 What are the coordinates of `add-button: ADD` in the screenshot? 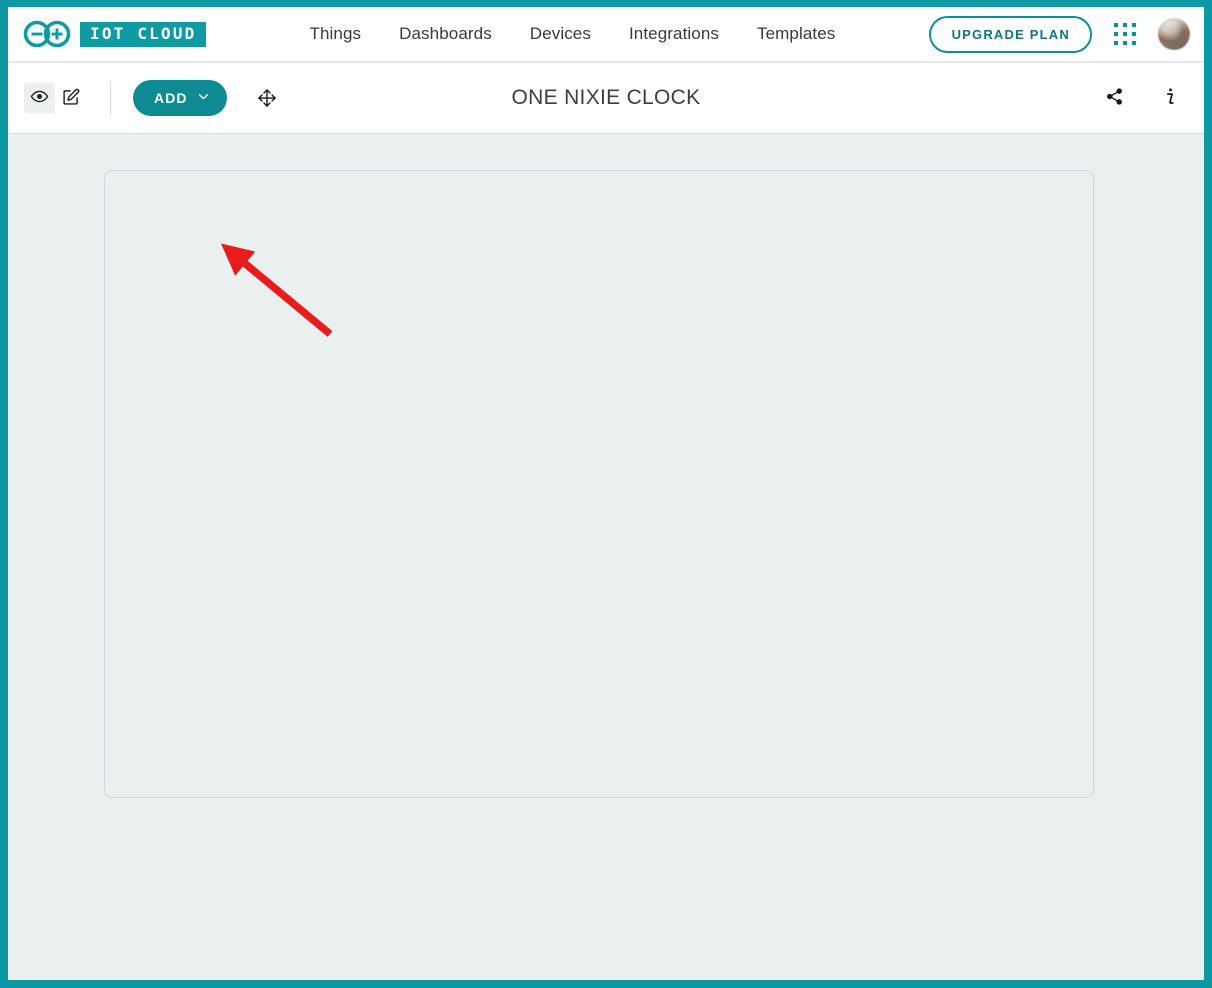 It's located at (180, 98).